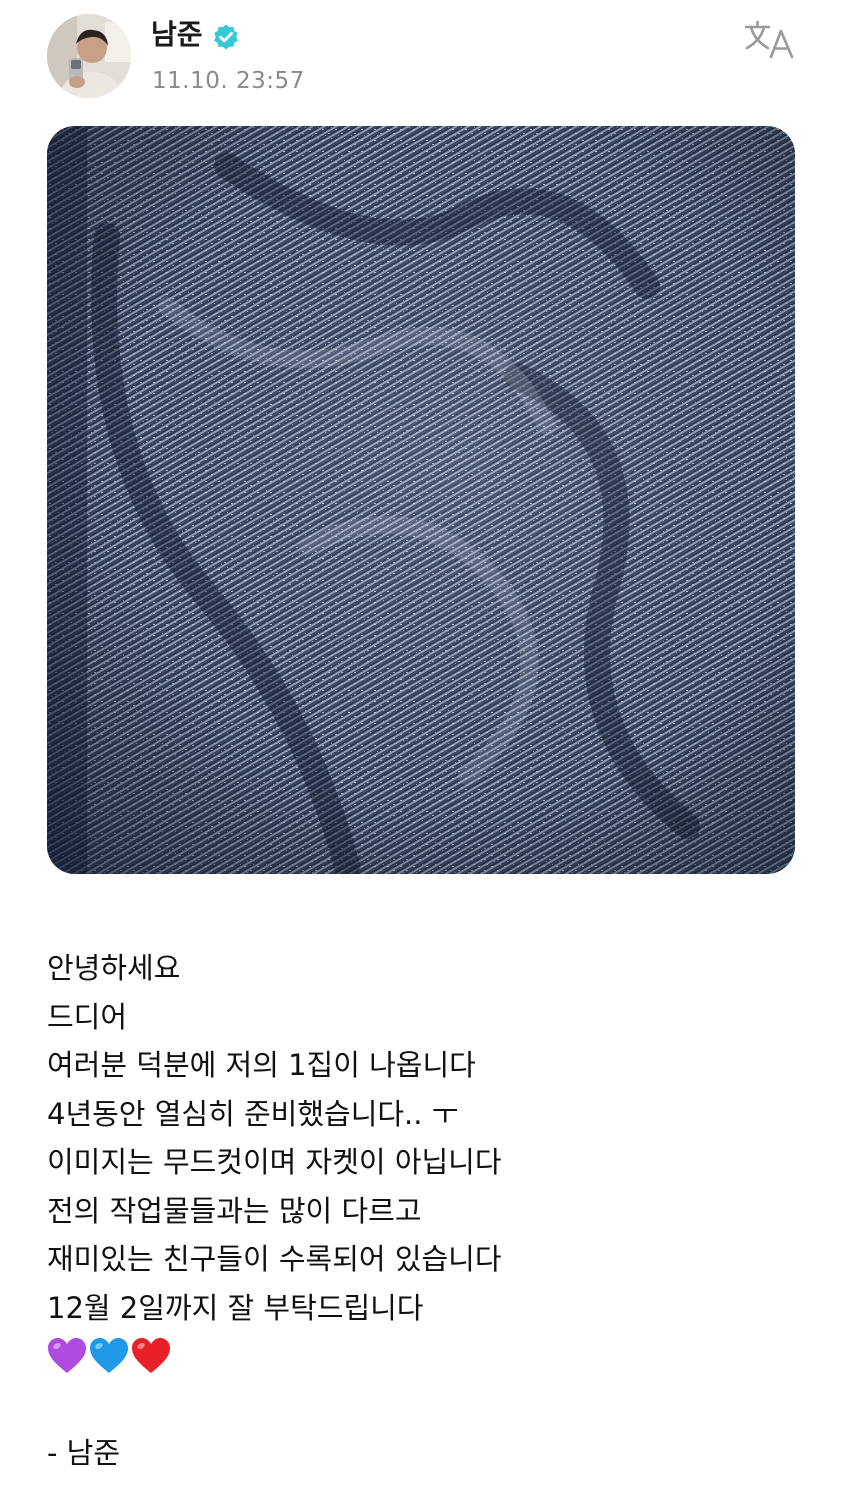 The width and height of the screenshot is (841, 1500). Describe the element at coordinates (177, 35) in the screenshot. I see `author-name: 남준` at that location.